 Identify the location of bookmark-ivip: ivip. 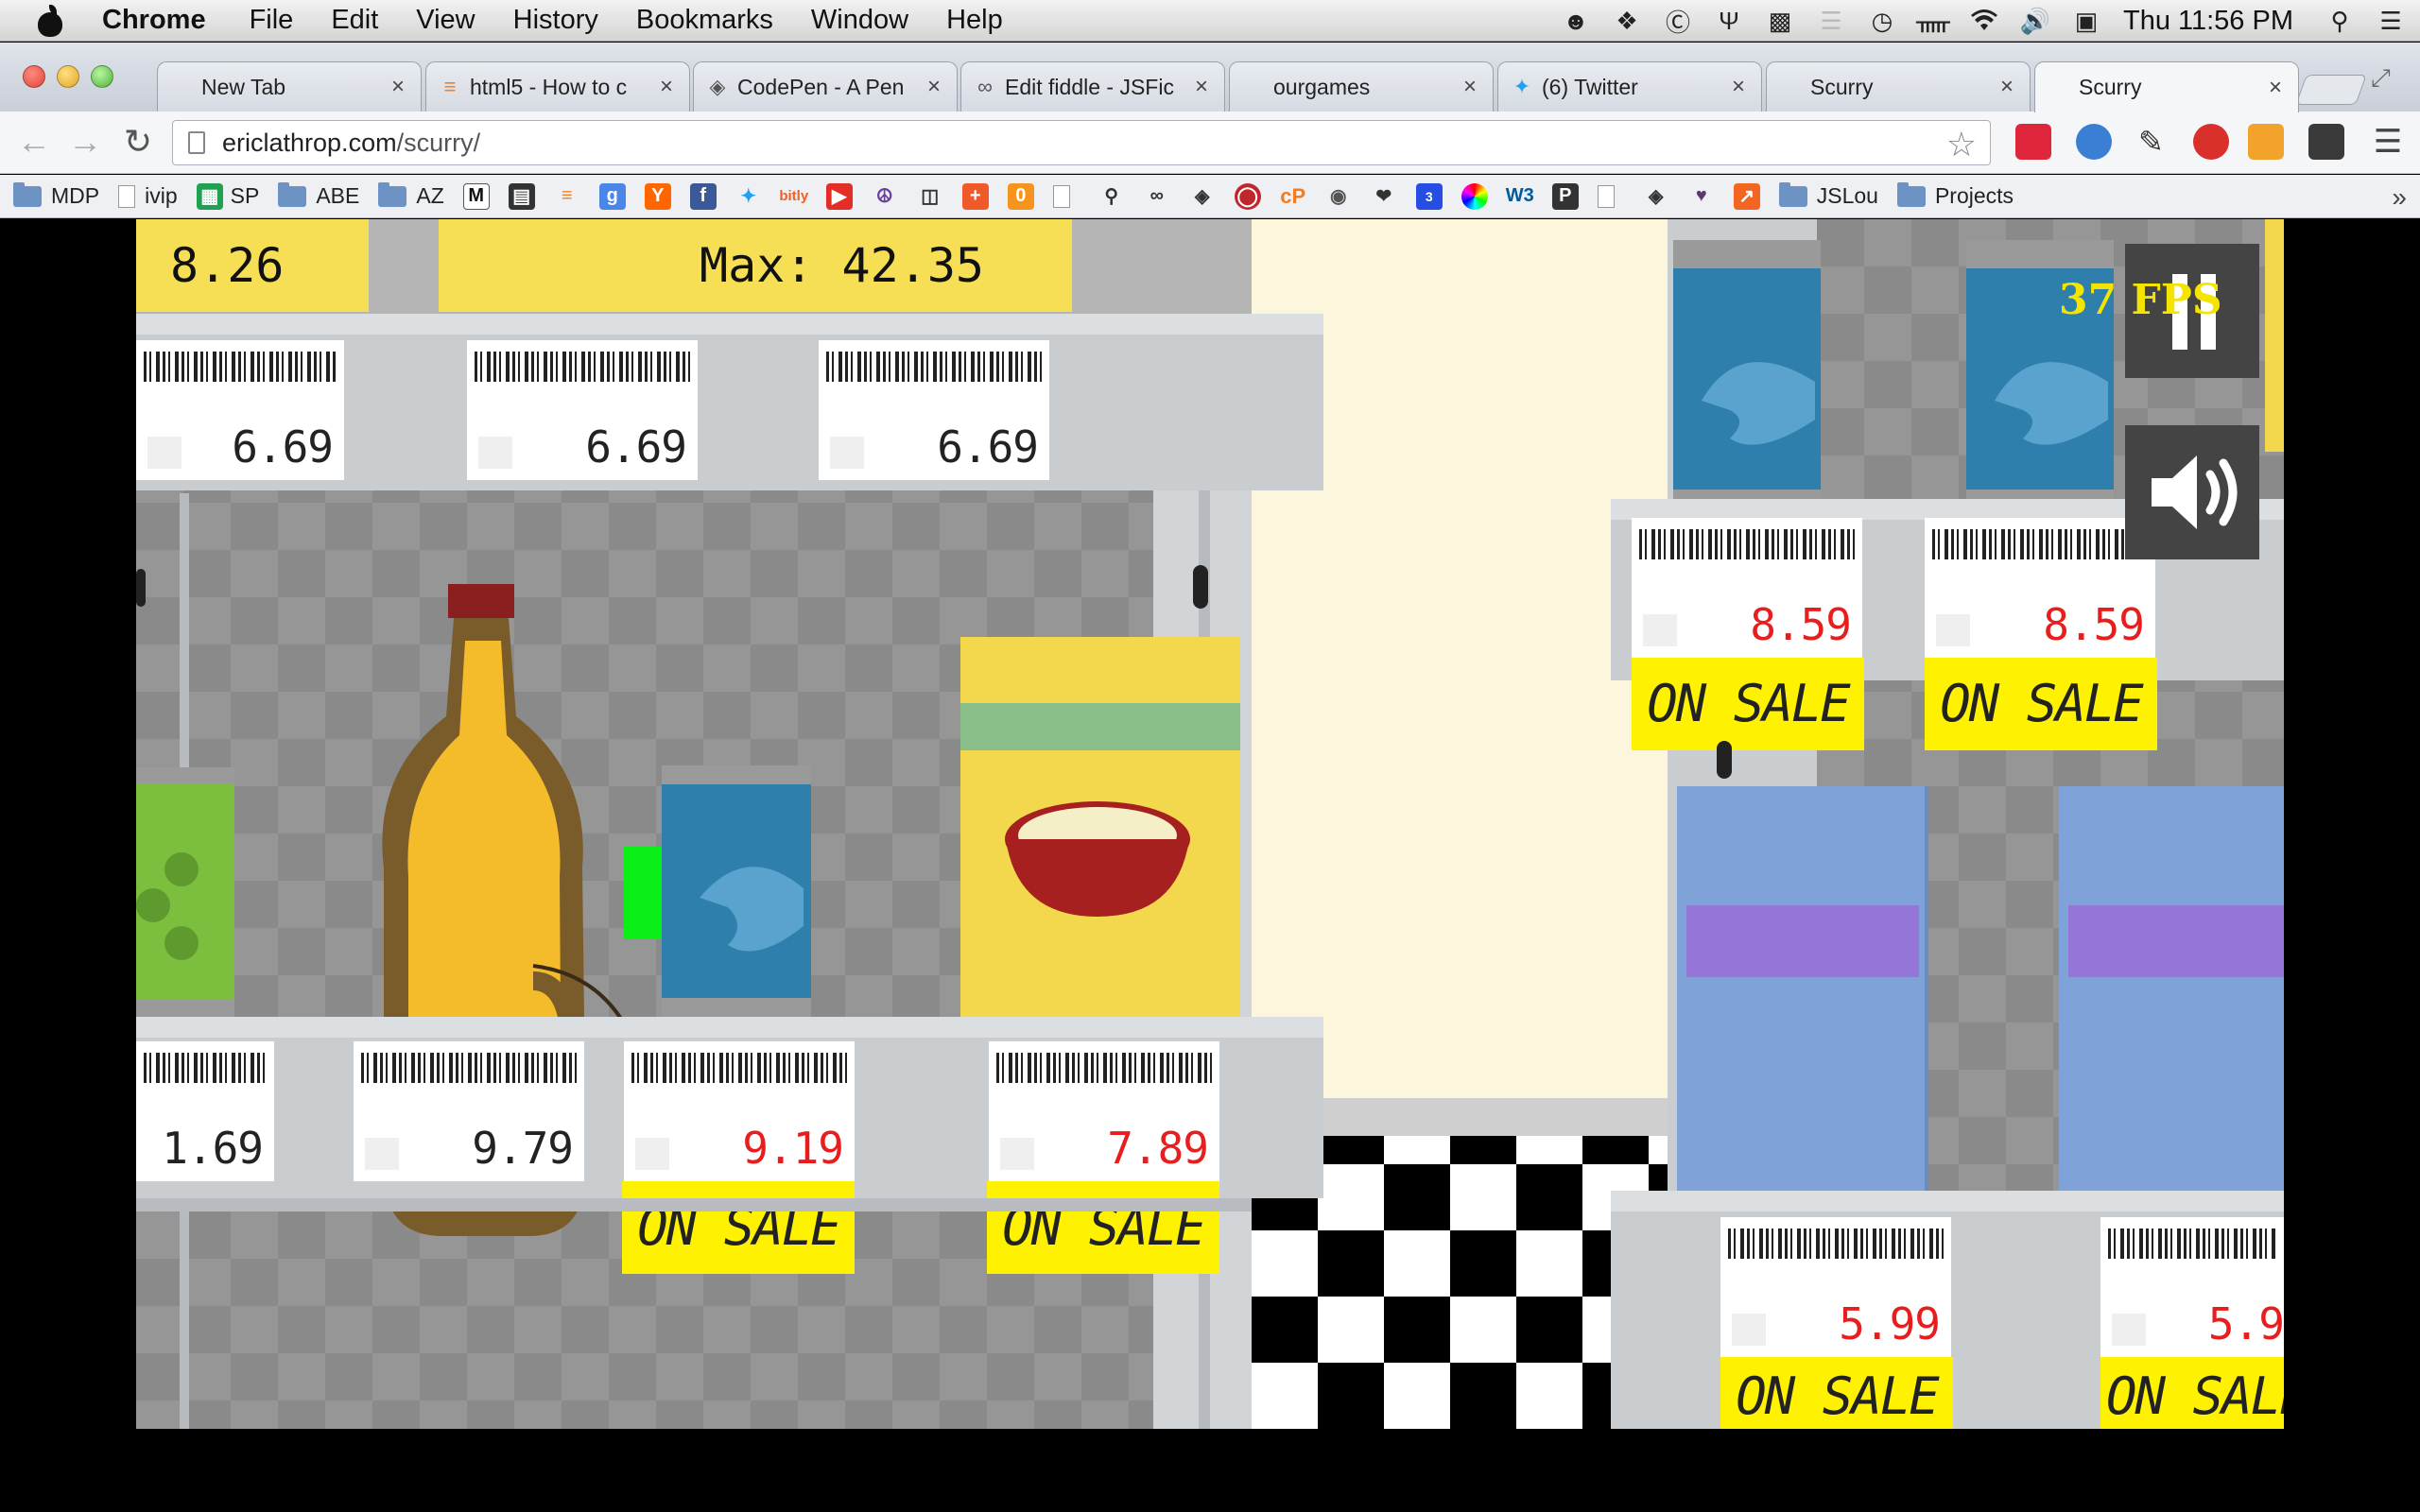
(148, 196).